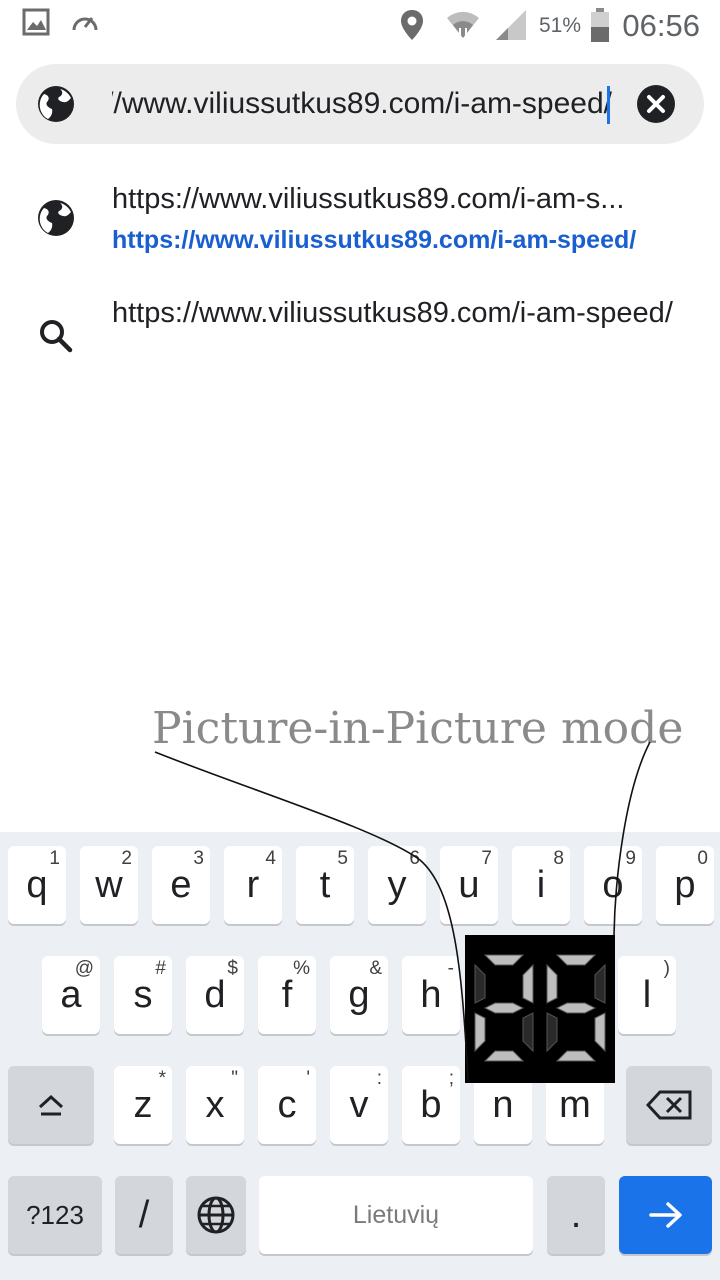  What do you see at coordinates (325, 885) in the screenshot?
I see `key-t: t5` at bounding box center [325, 885].